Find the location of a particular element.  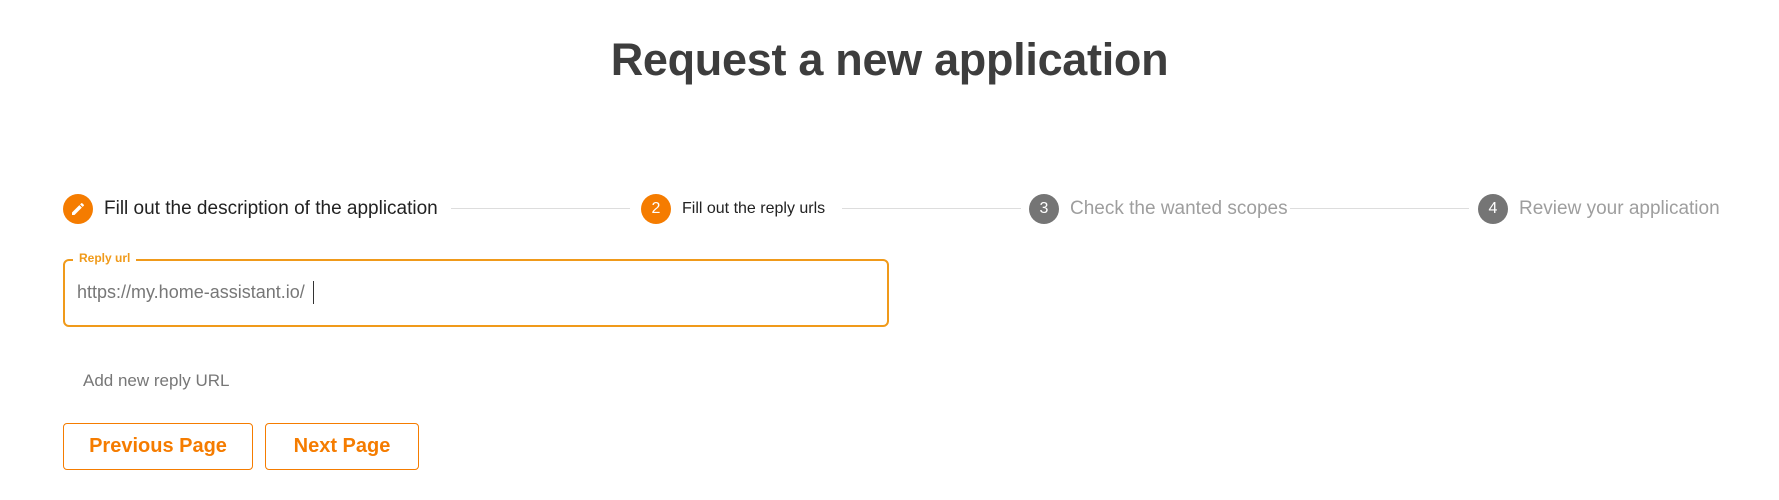

previous-page-button: Previous Page is located at coordinates (158, 446).